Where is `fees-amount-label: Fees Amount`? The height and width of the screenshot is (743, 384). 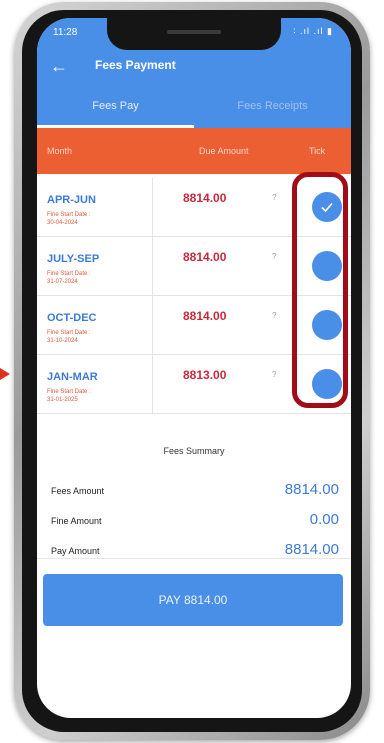 fees-amount-label: Fees Amount is located at coordinates (78, 491).